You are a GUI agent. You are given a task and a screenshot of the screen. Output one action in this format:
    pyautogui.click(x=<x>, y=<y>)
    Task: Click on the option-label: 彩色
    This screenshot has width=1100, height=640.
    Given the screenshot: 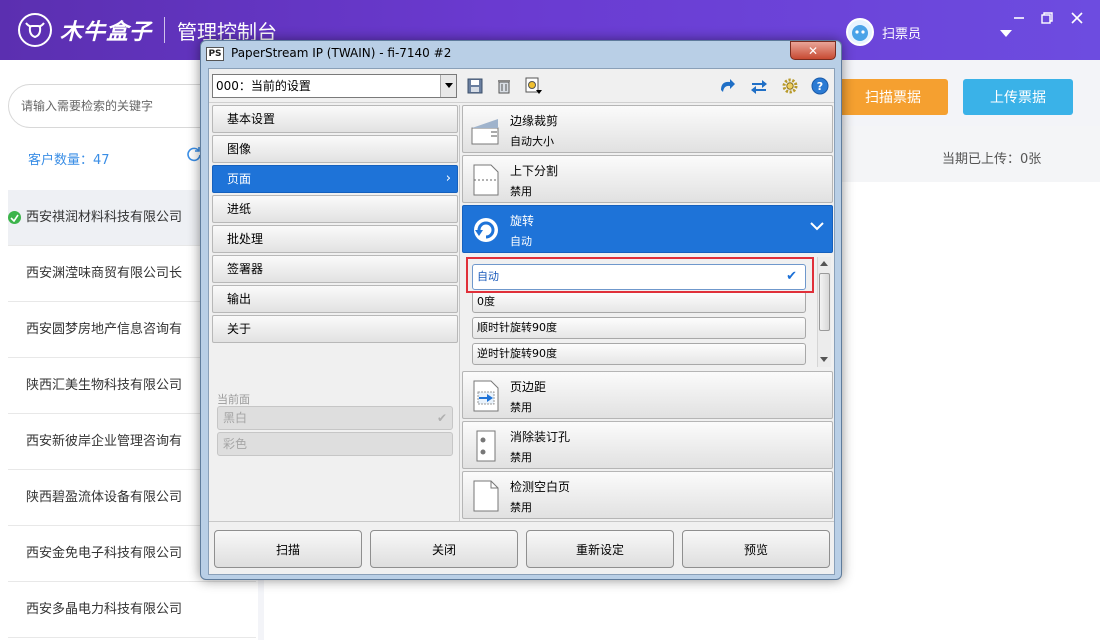 What is the action you would take?
    pyautogui.click(x=235, y=444)
    